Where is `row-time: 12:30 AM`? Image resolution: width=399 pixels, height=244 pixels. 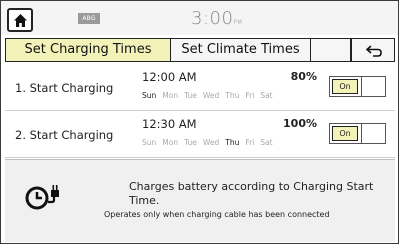
row-time: 12:30 AM is located at coordinates (169, 124).